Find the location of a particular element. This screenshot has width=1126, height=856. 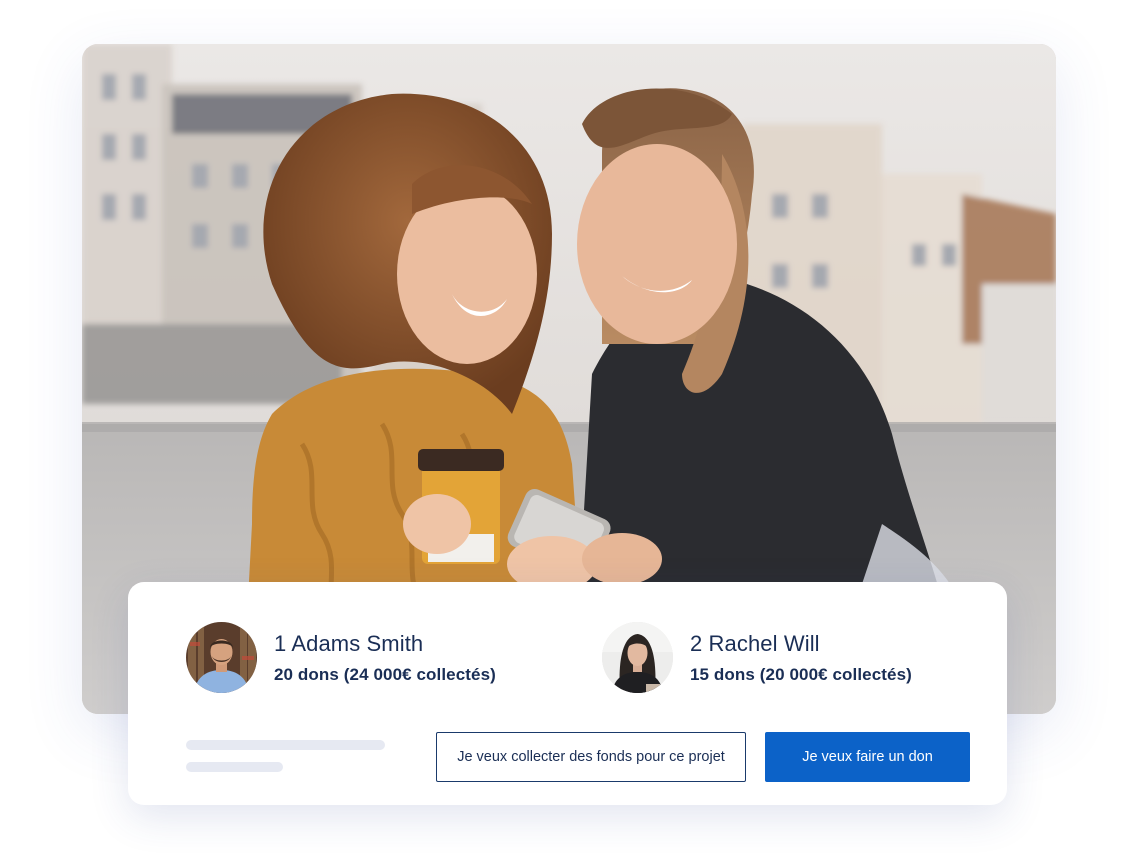

donor-name: 1 Adams Smith is located at coordinates (349, 643).